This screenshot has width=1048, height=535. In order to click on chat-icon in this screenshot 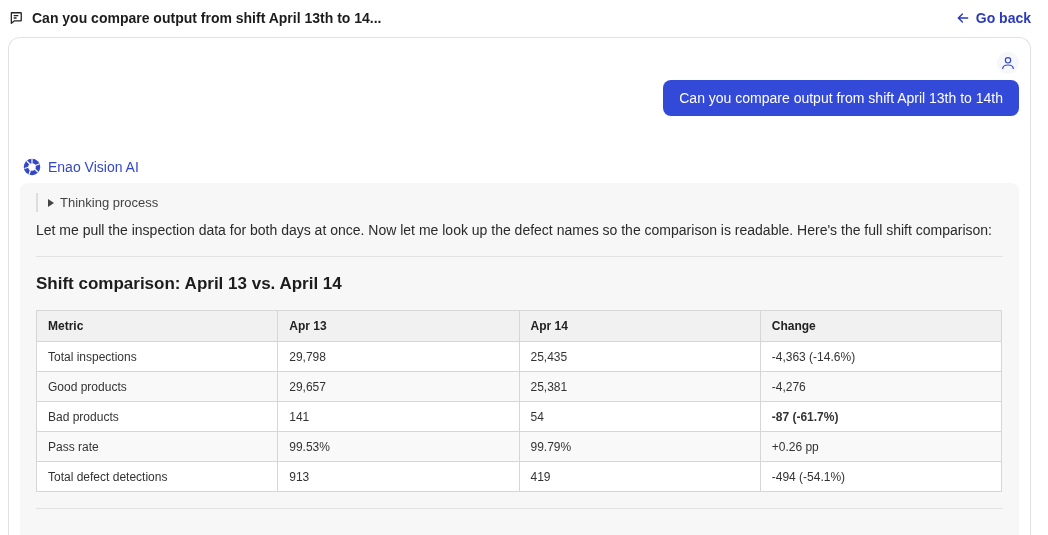, I will do `click(16, 18)`.